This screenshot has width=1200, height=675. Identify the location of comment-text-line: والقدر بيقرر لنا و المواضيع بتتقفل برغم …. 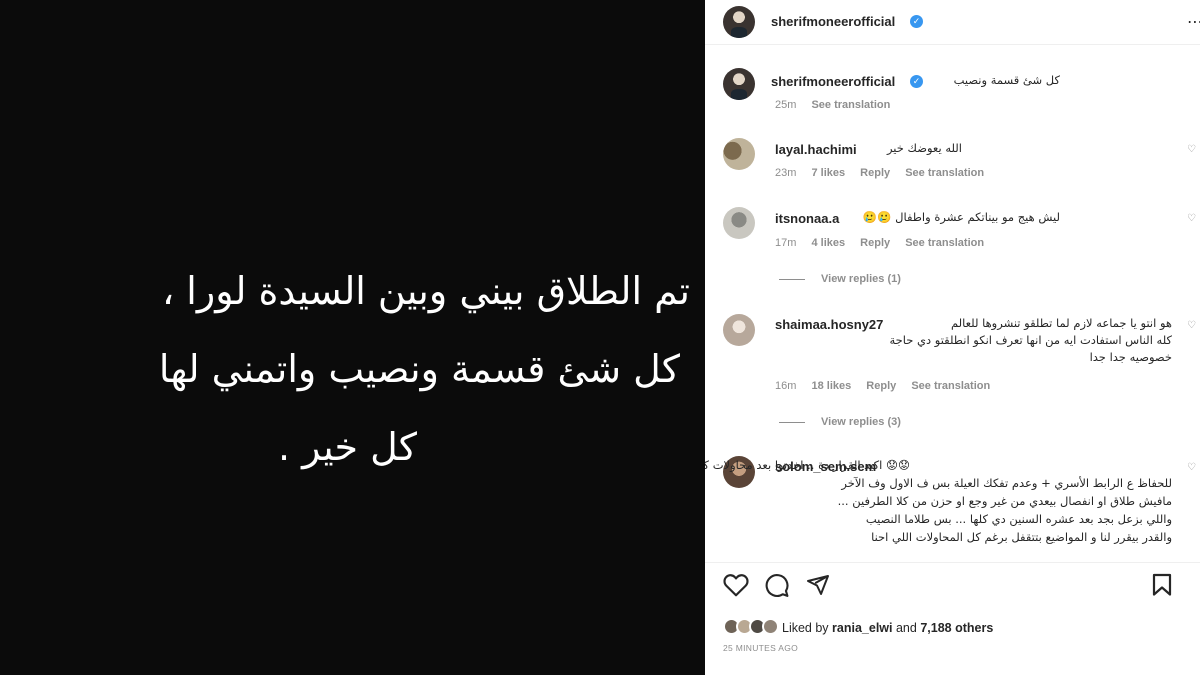
(1021, 537).